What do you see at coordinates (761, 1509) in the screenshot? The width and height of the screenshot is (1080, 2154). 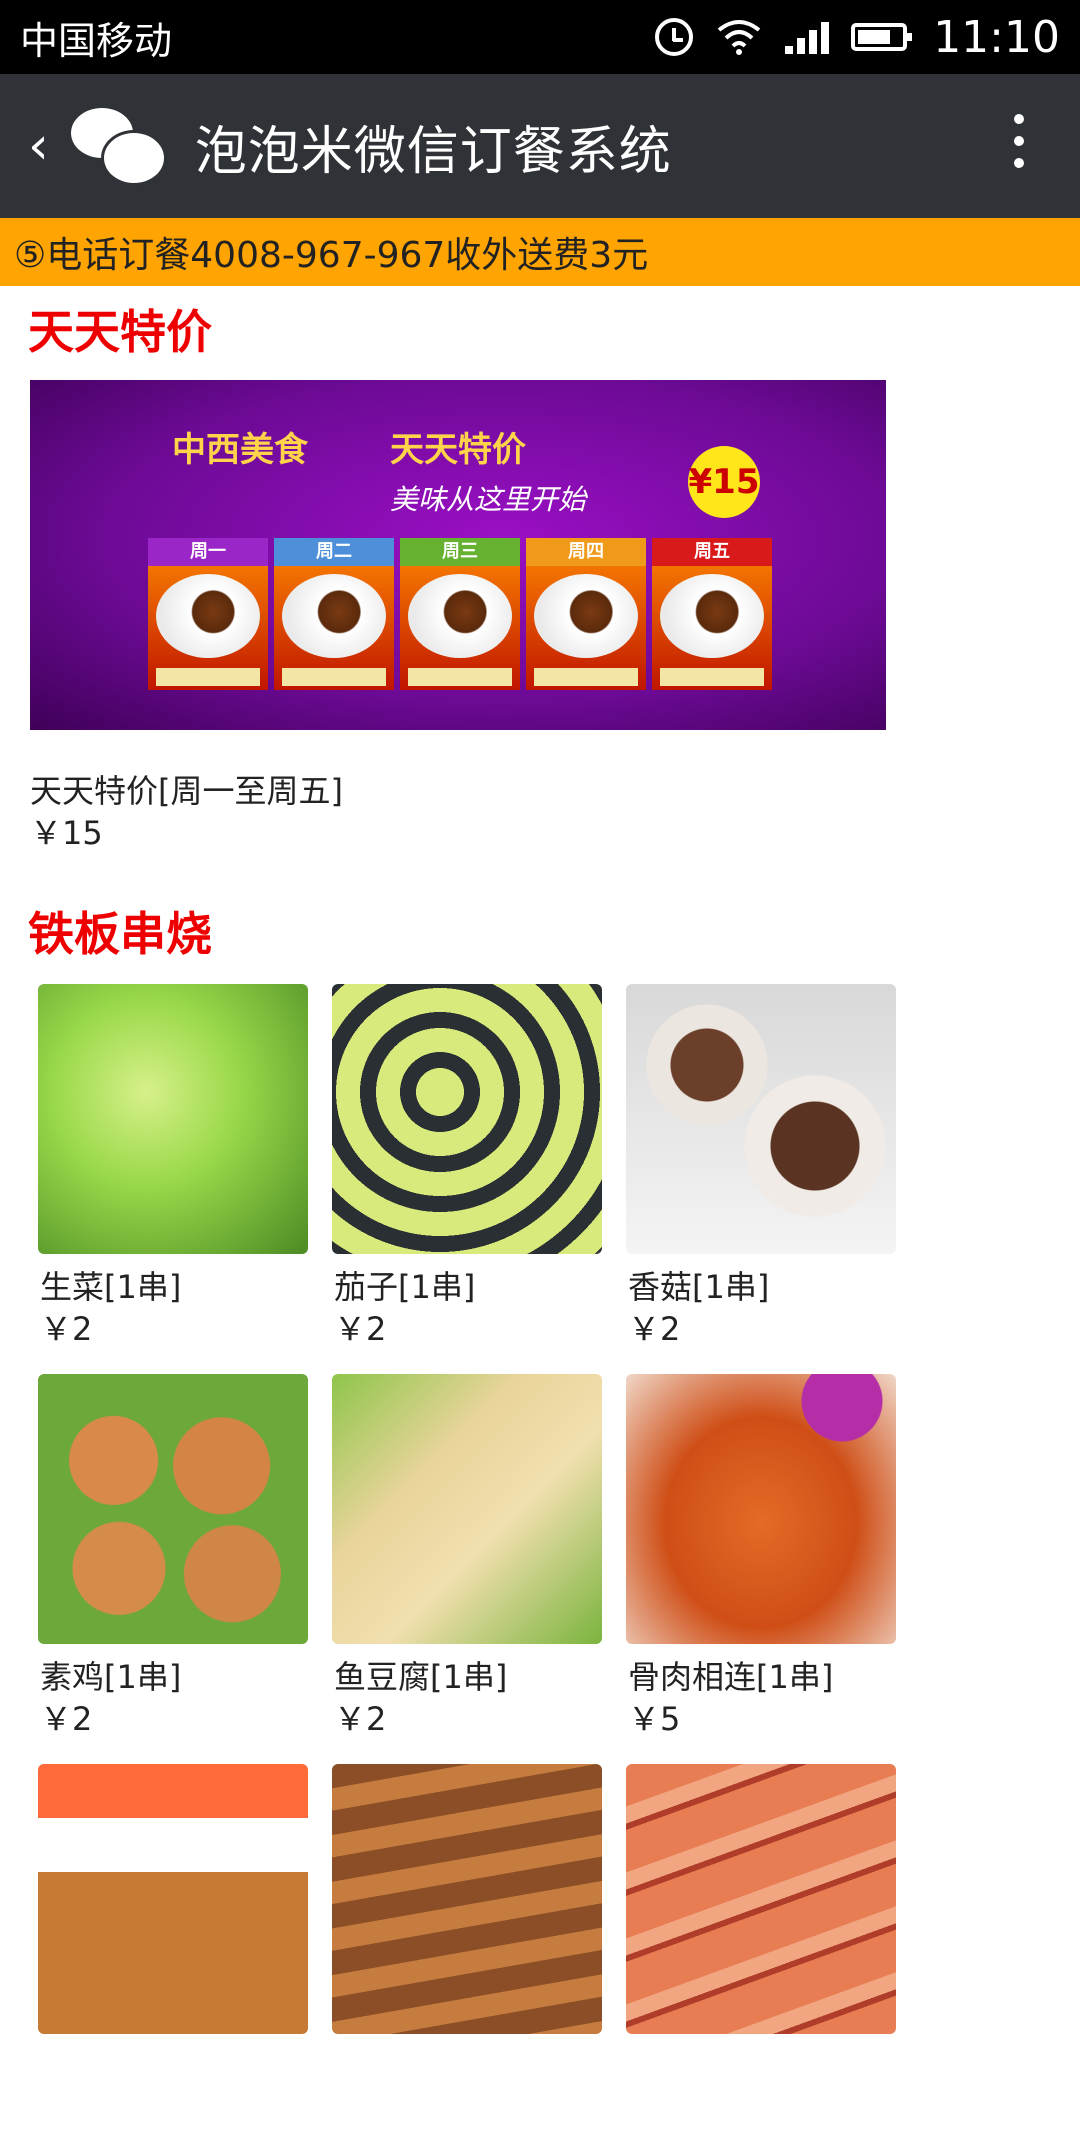 I see `product-photo-chicken-cartilage` at bounding box center [761, 1509].